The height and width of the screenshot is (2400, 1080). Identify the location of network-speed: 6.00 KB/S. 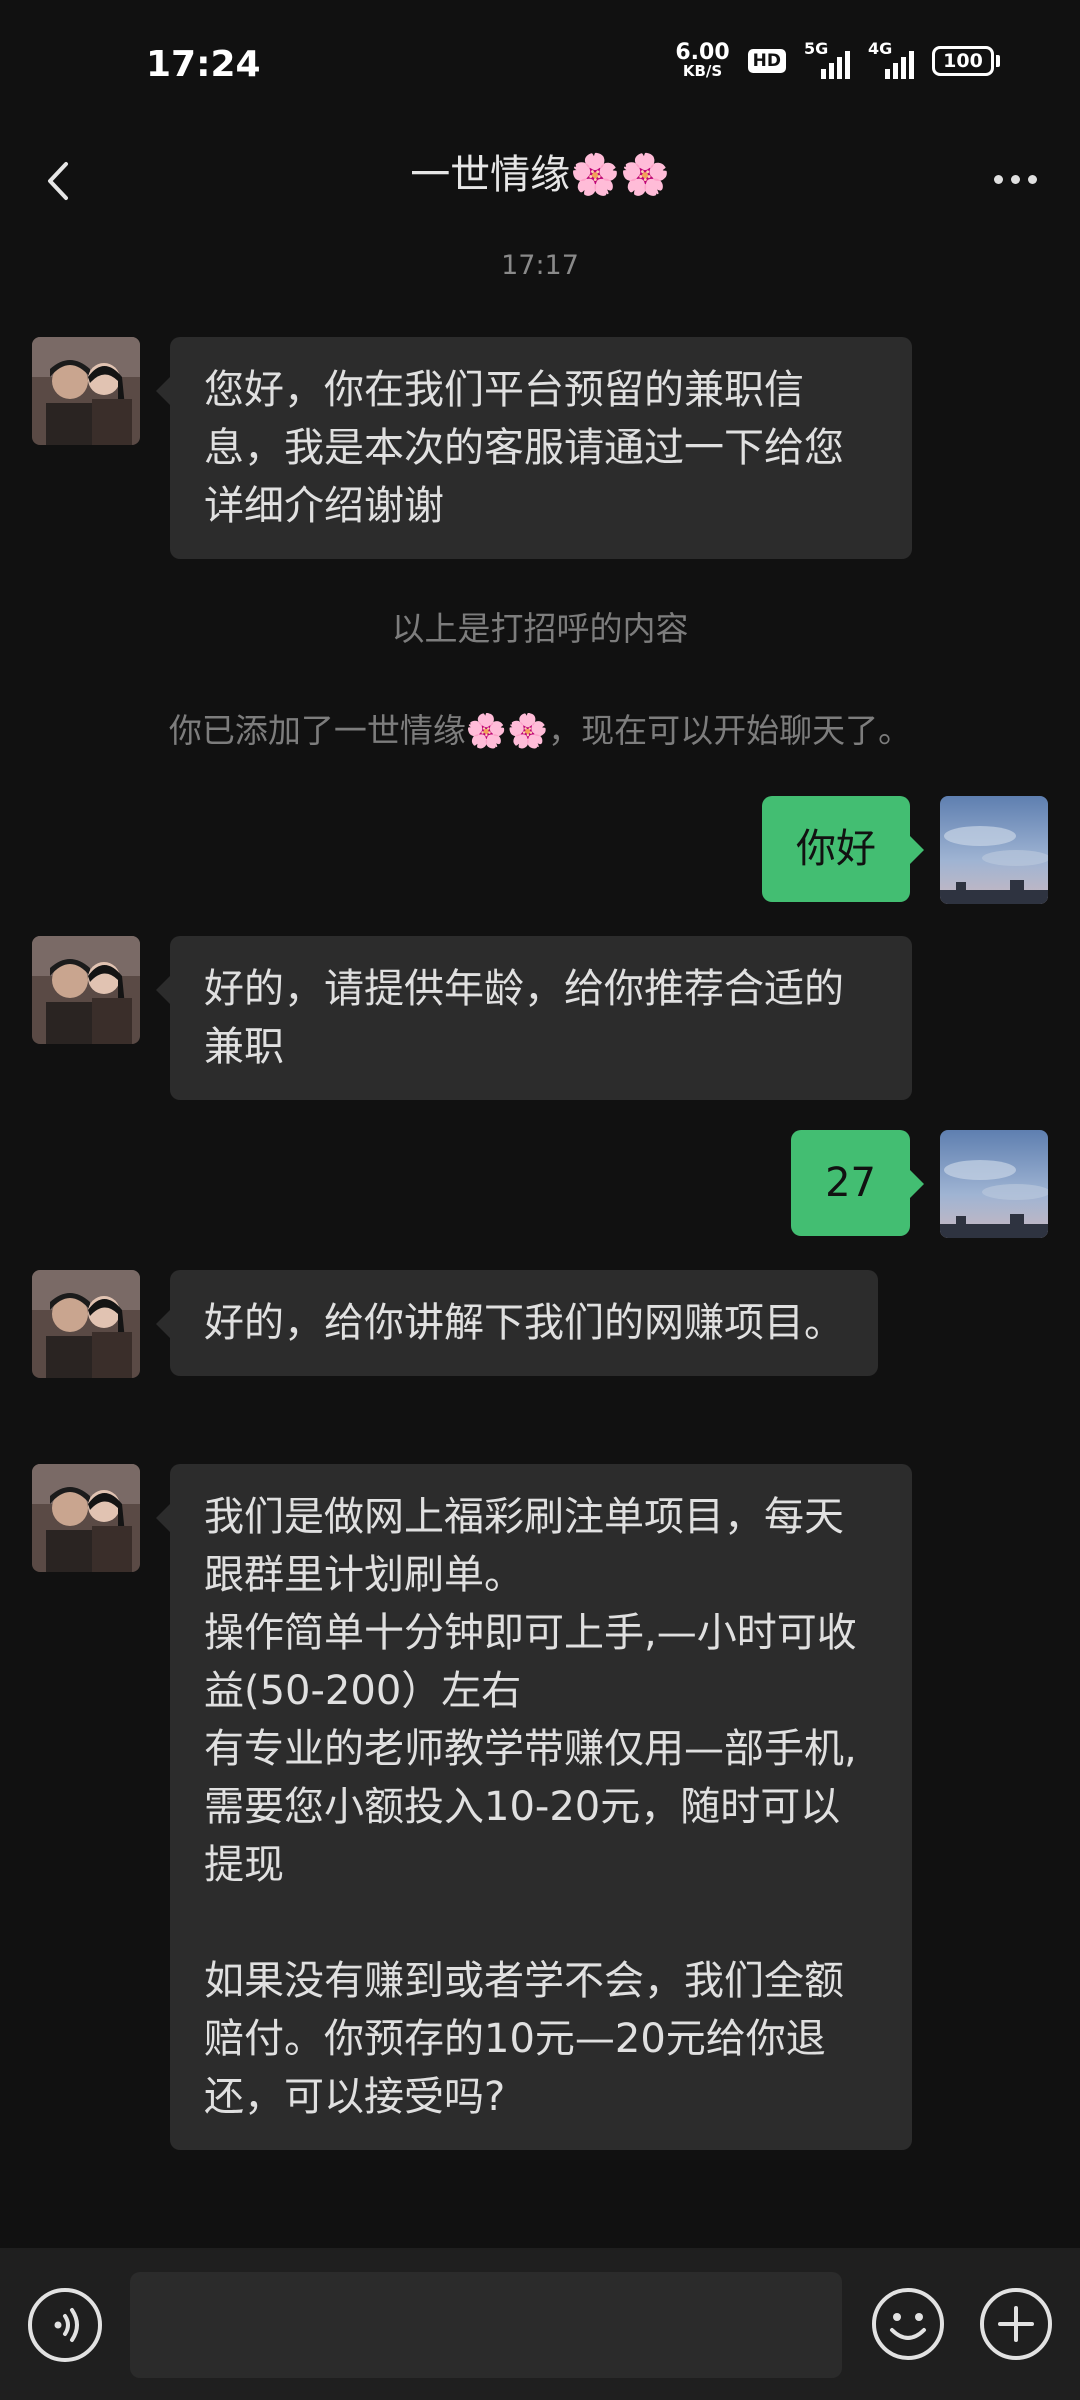
(702, 60).